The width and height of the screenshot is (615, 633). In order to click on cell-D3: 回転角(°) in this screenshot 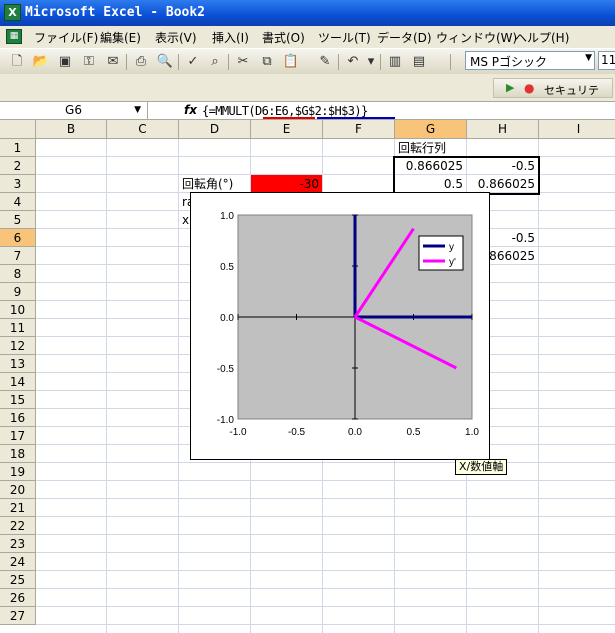, I will do `click(214, 184)`.